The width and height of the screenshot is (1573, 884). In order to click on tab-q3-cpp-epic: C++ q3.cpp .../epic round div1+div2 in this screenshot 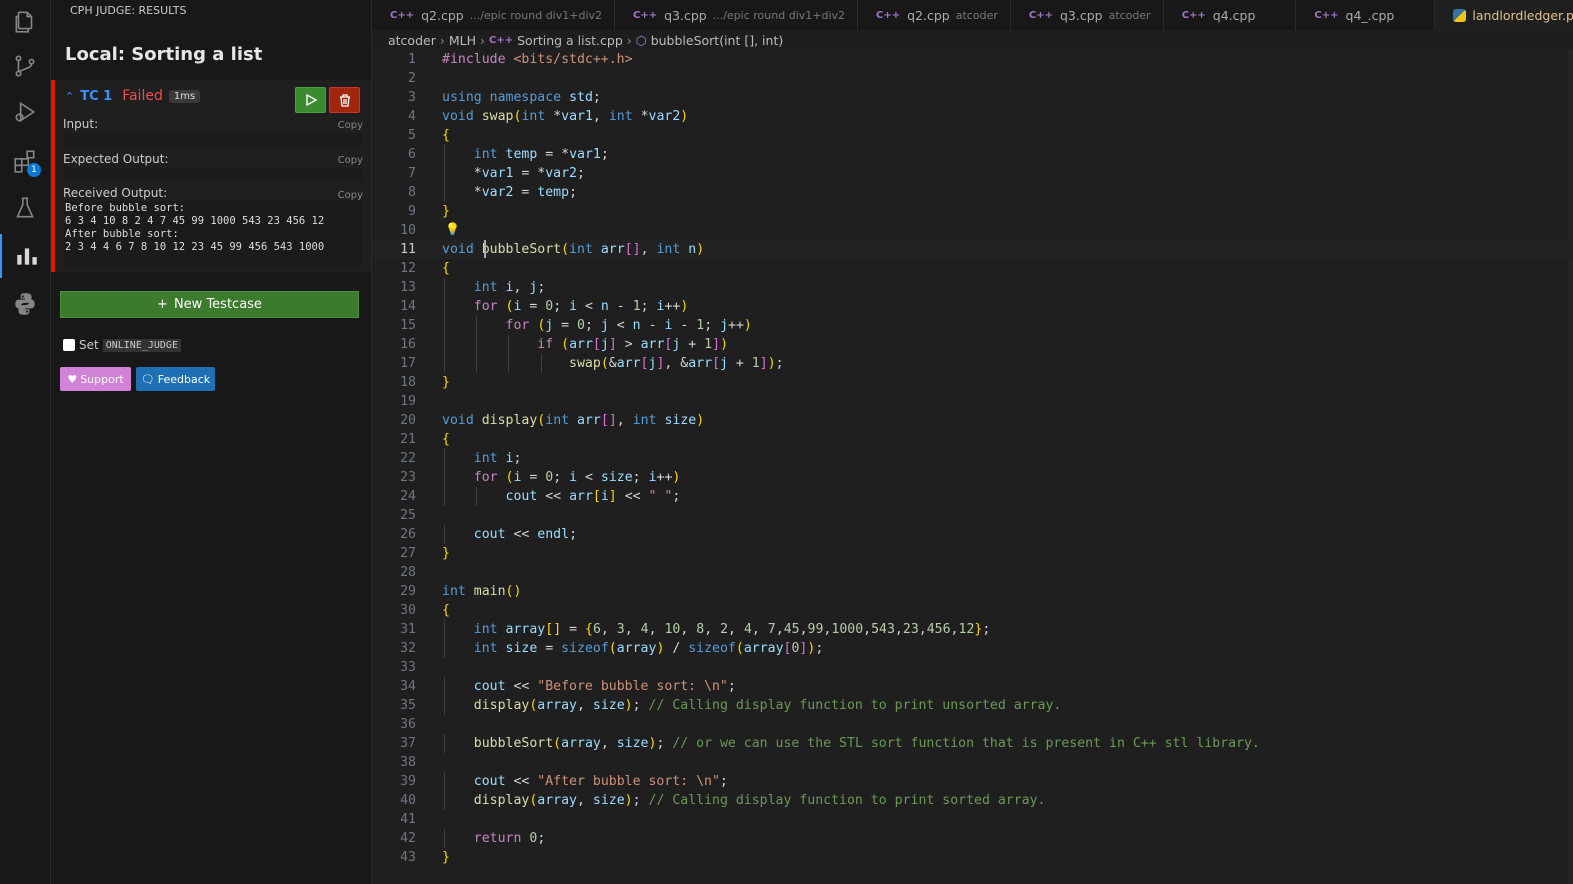, I will do `click(737, 15)`.